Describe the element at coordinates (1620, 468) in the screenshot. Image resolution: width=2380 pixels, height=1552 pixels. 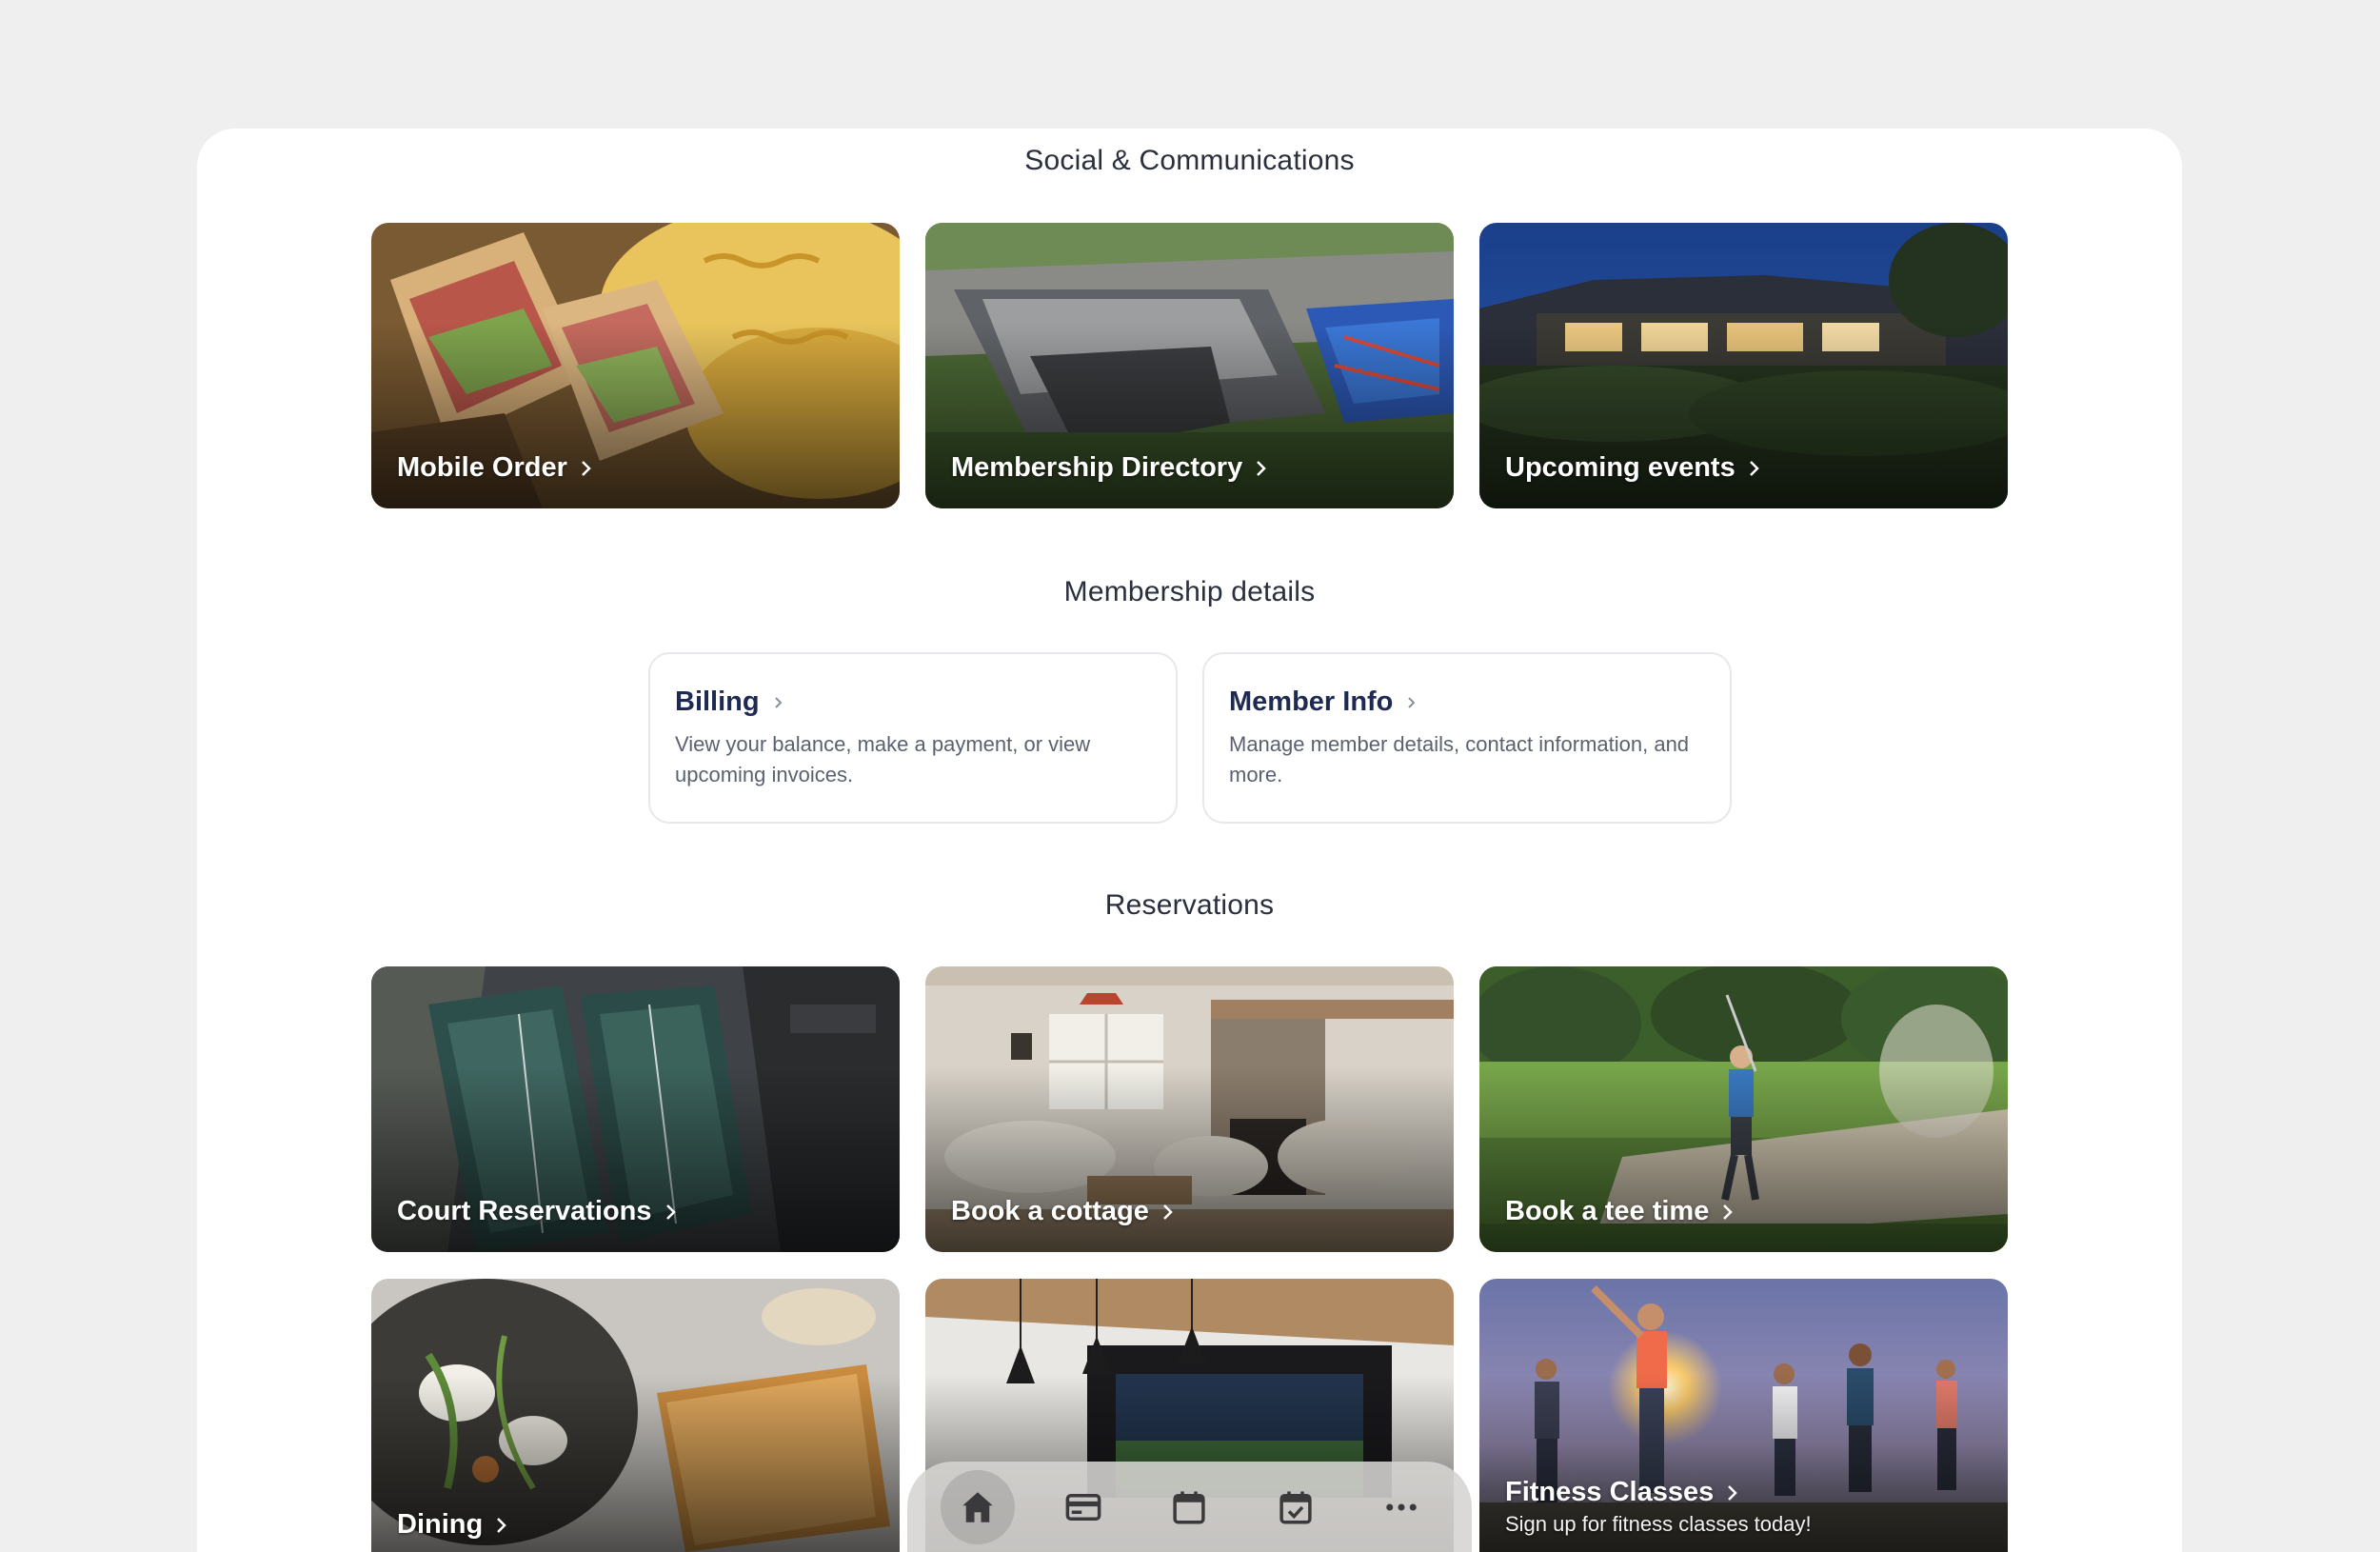
I see `upcoming-events-label: Upcoming events` at that location.